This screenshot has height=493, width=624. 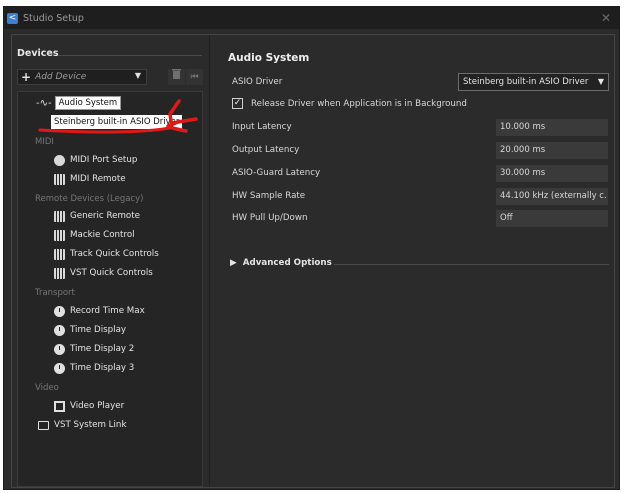 I want to click on vst-quick-controls-label: VST Quick Controls, so click(x=111, y=273).